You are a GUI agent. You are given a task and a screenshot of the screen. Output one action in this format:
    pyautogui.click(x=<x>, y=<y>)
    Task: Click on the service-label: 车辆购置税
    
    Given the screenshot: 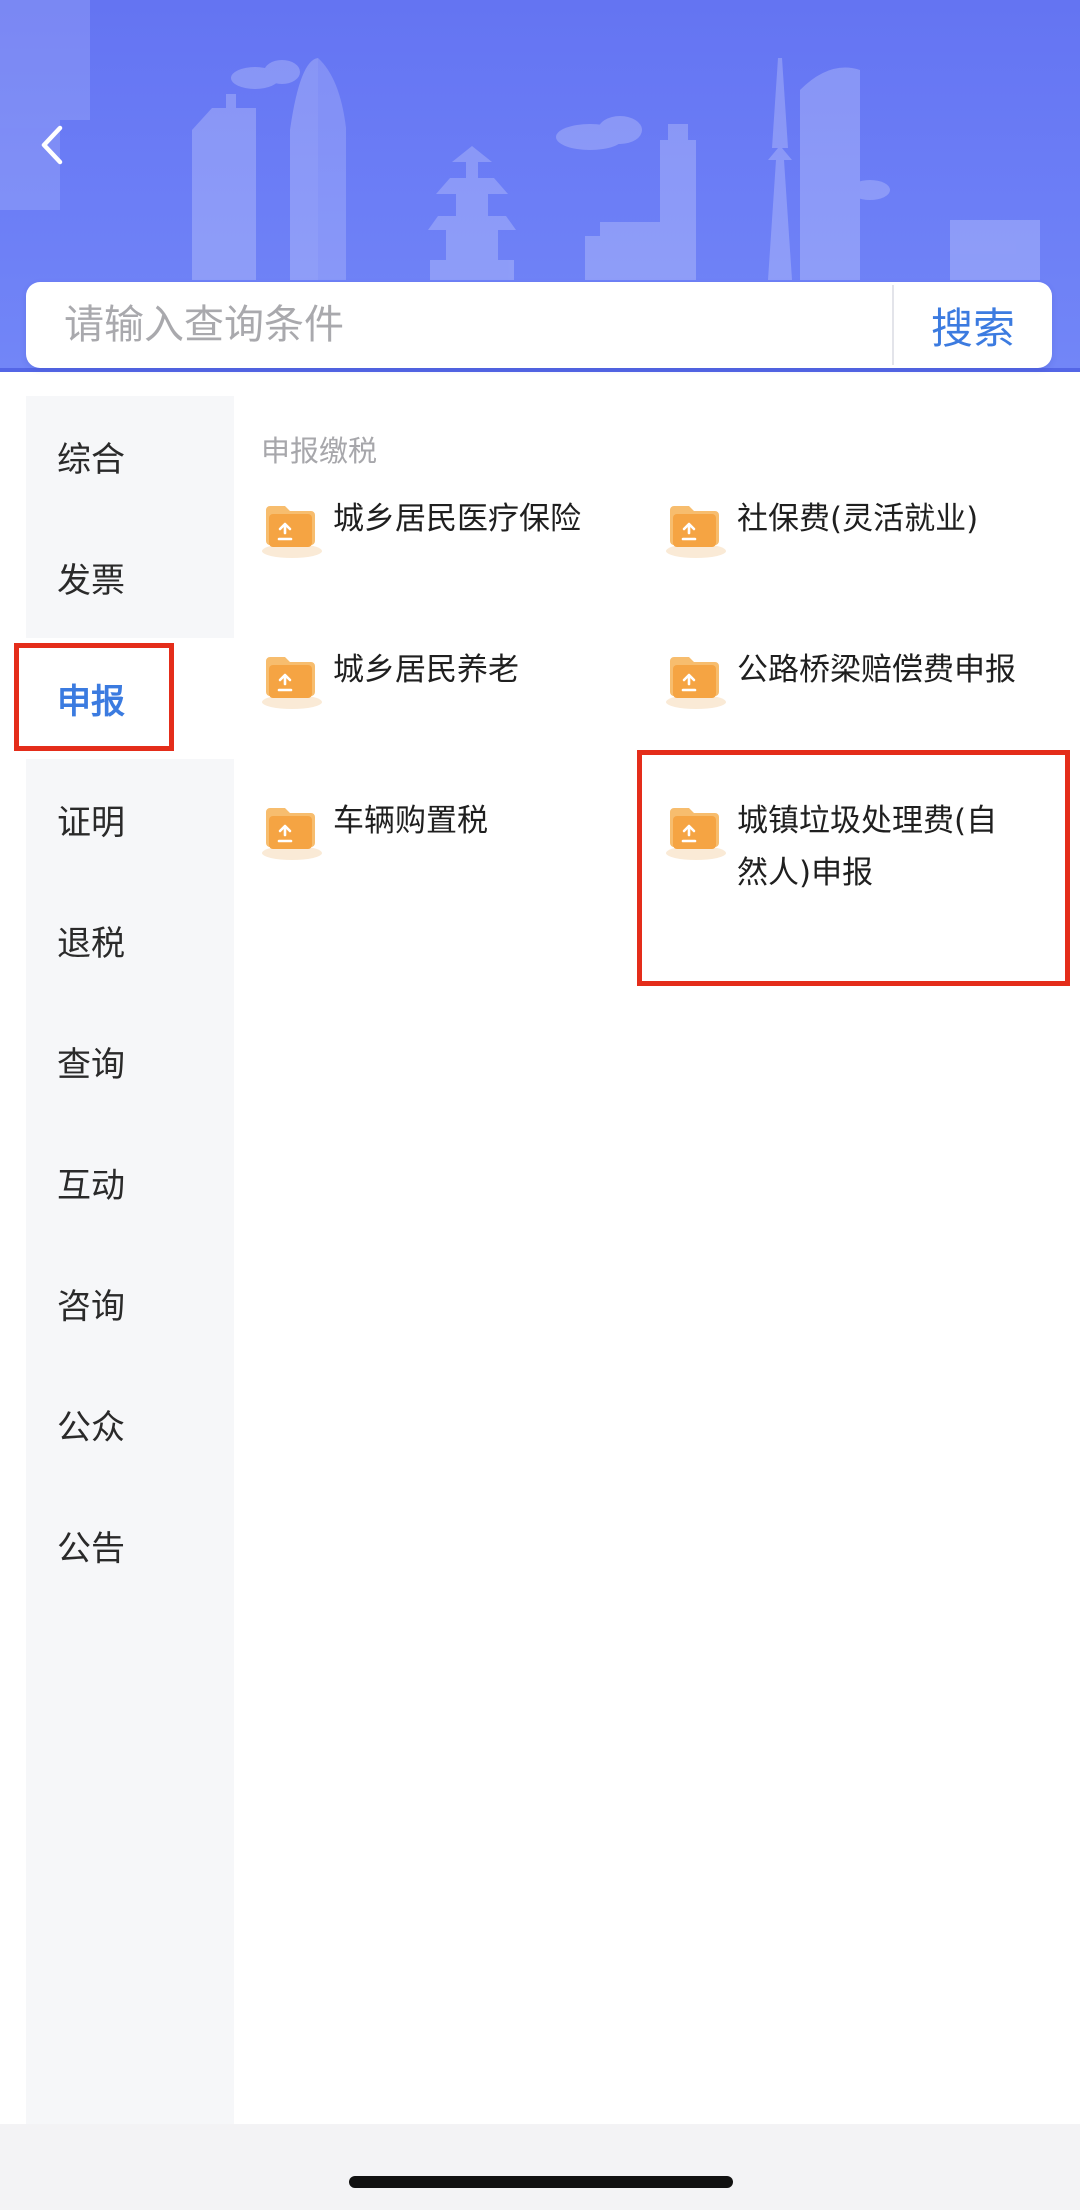 What is the action you would take?
    pyautogui.click(x=410, y=821)
    